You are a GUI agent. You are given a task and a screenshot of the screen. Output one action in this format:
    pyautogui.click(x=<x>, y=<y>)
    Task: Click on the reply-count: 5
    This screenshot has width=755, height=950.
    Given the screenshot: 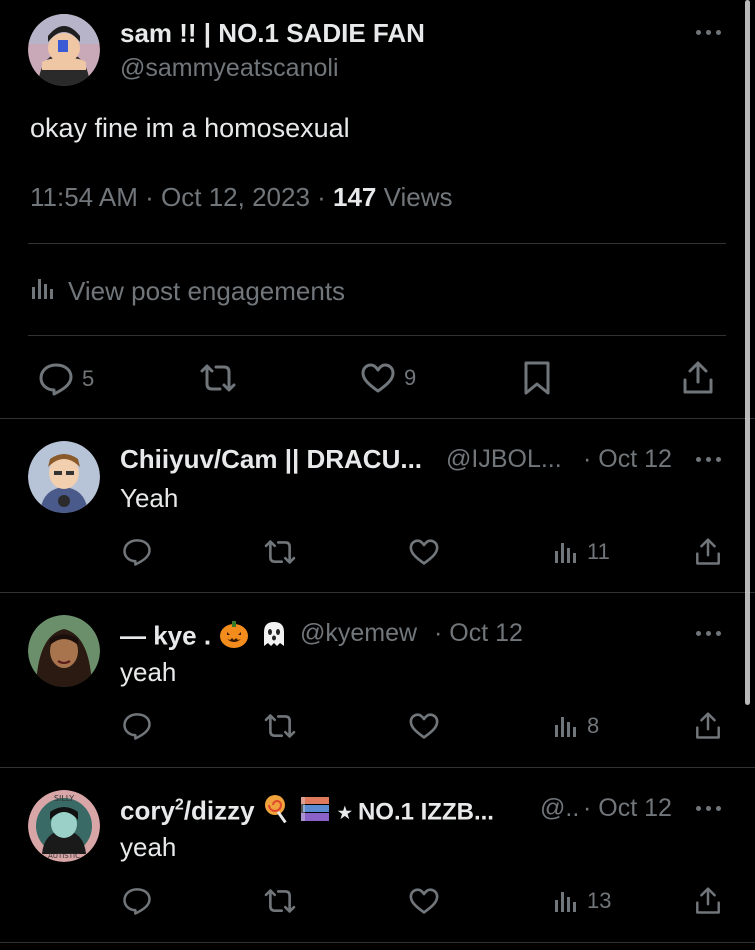 What is the action you would take?
    pyautogui.click(x=88, y=378)
    